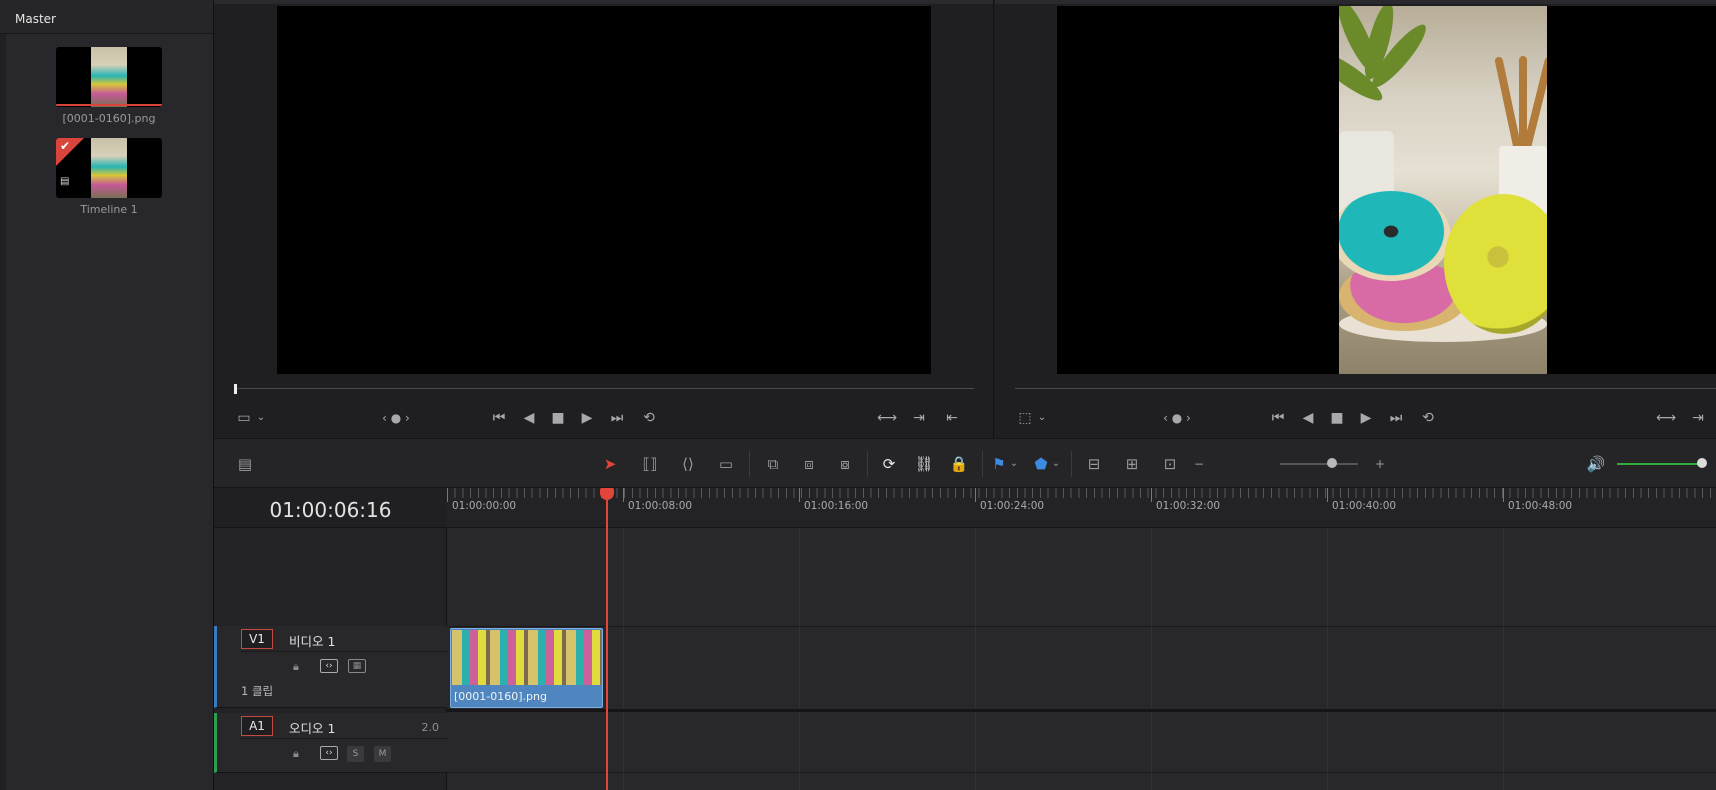  I want to click on volume-slider-knob, so click(1702, 463).